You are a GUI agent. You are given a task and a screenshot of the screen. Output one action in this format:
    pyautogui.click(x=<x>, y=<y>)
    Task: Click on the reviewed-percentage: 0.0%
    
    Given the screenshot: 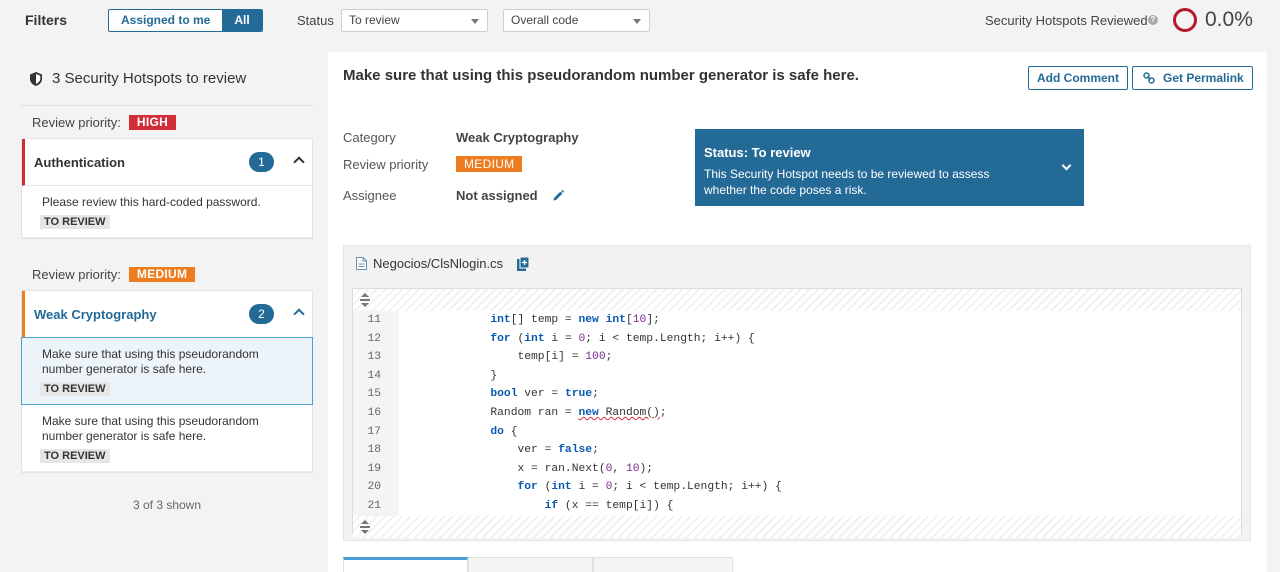 What is the action you would take?
    pyautogui.click(x=1229, y=19)
    